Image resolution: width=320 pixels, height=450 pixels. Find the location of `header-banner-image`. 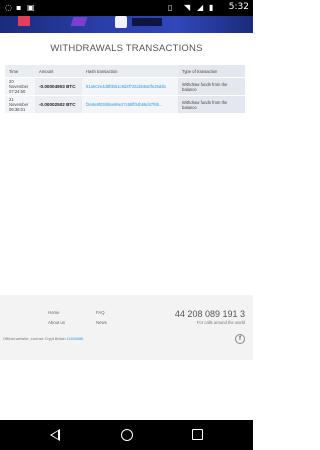

header-banner-image is located at coordinates (126, 24).